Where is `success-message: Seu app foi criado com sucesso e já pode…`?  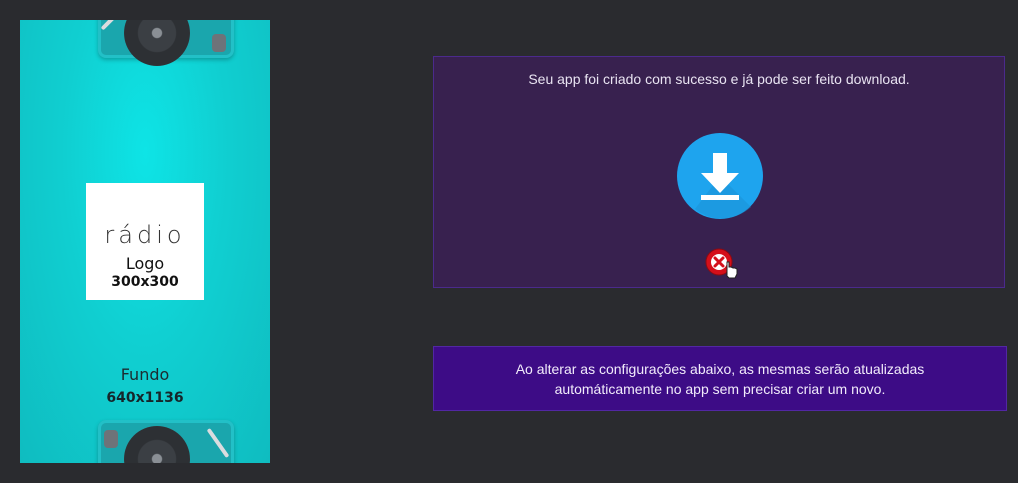 success-message: Seu app foi criado com sucesso e já pode… is located at coordinates (719, 79).